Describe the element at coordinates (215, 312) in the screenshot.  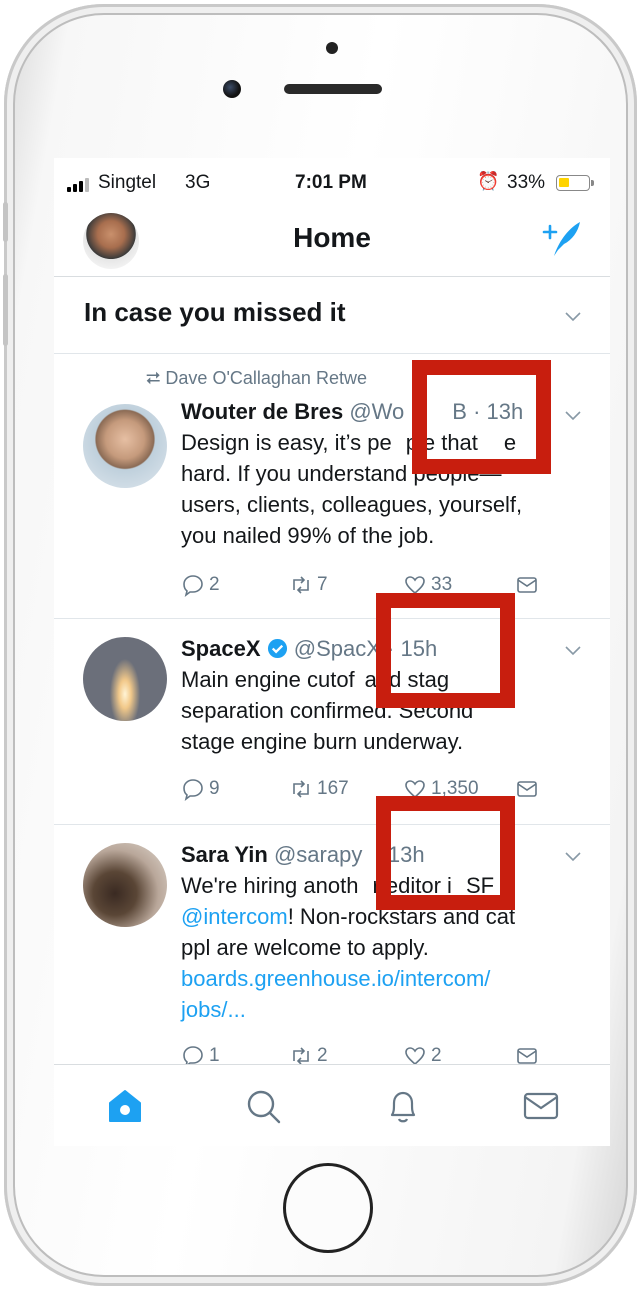
I see `section-title: In case you missed it` at that location.